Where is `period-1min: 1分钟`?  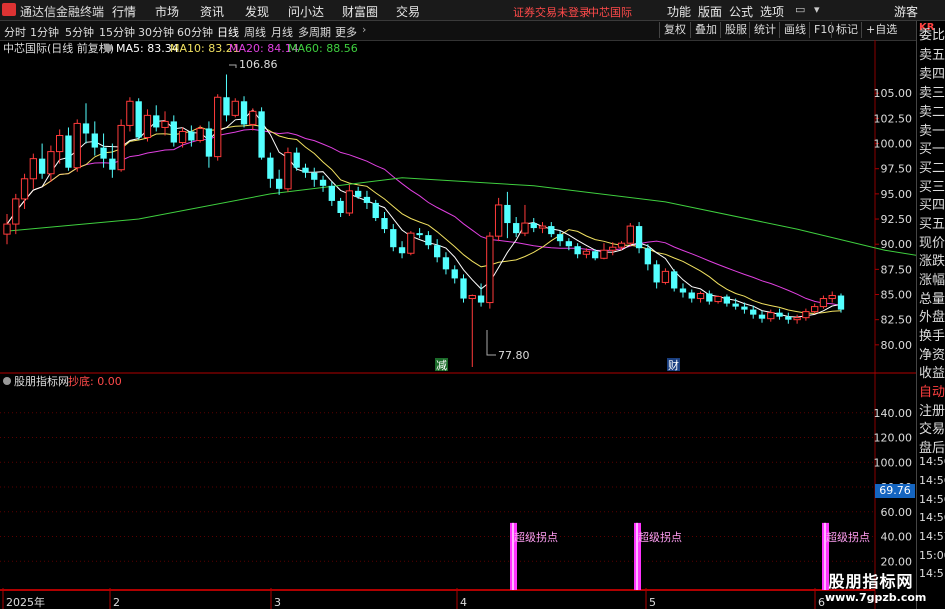 period-1min: 1分钟 is located at coordinates (44, 32).